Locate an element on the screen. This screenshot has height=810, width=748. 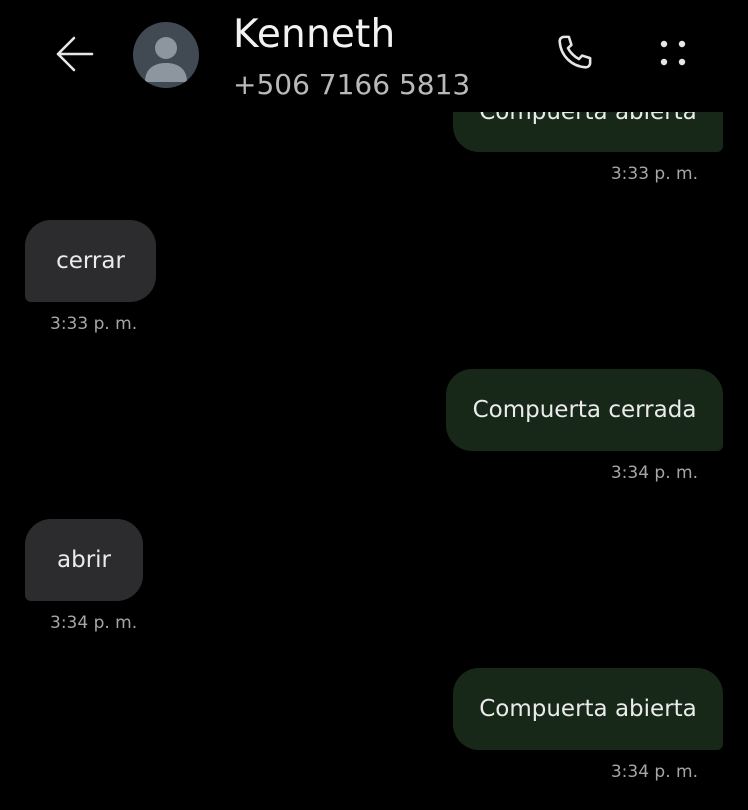
four-dots-menu-icon is located at coordinates (673, 55).